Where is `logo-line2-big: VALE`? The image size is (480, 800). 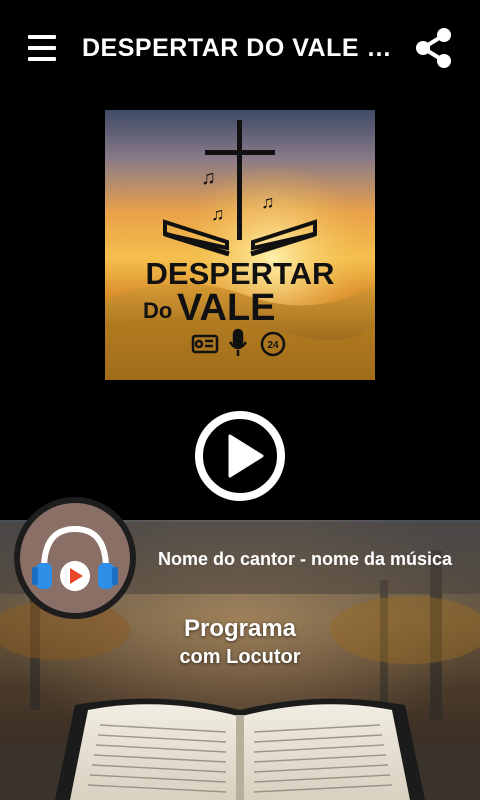 logo-line2-big: VALE is located at coordinates (226, 308).